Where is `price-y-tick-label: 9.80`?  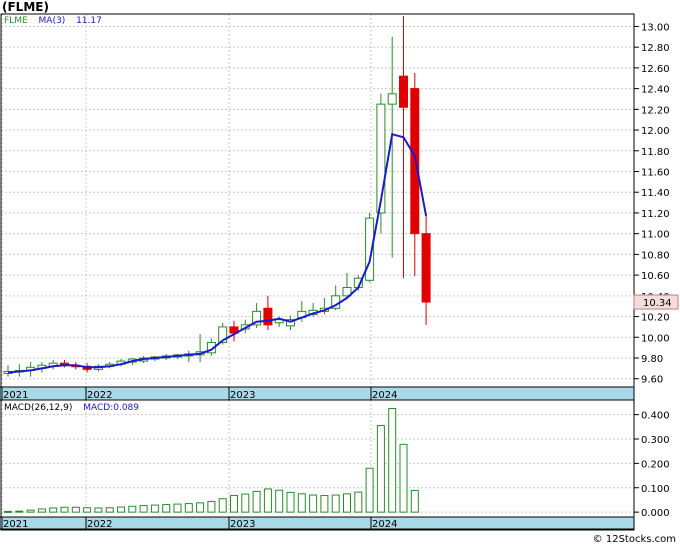 price-y-tick-label: 9.80 is located at coordinates (652, 359).